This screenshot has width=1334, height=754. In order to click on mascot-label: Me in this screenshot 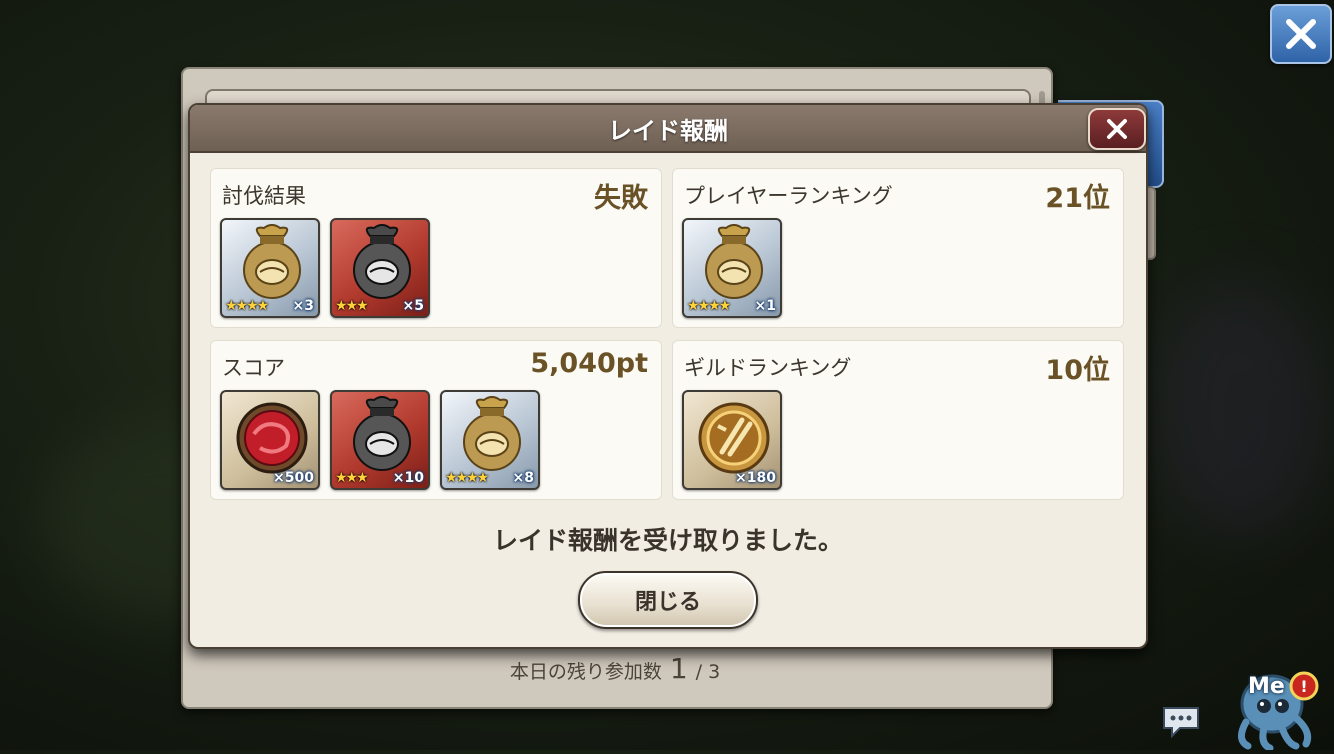, I will do `click(1266, 686)`.